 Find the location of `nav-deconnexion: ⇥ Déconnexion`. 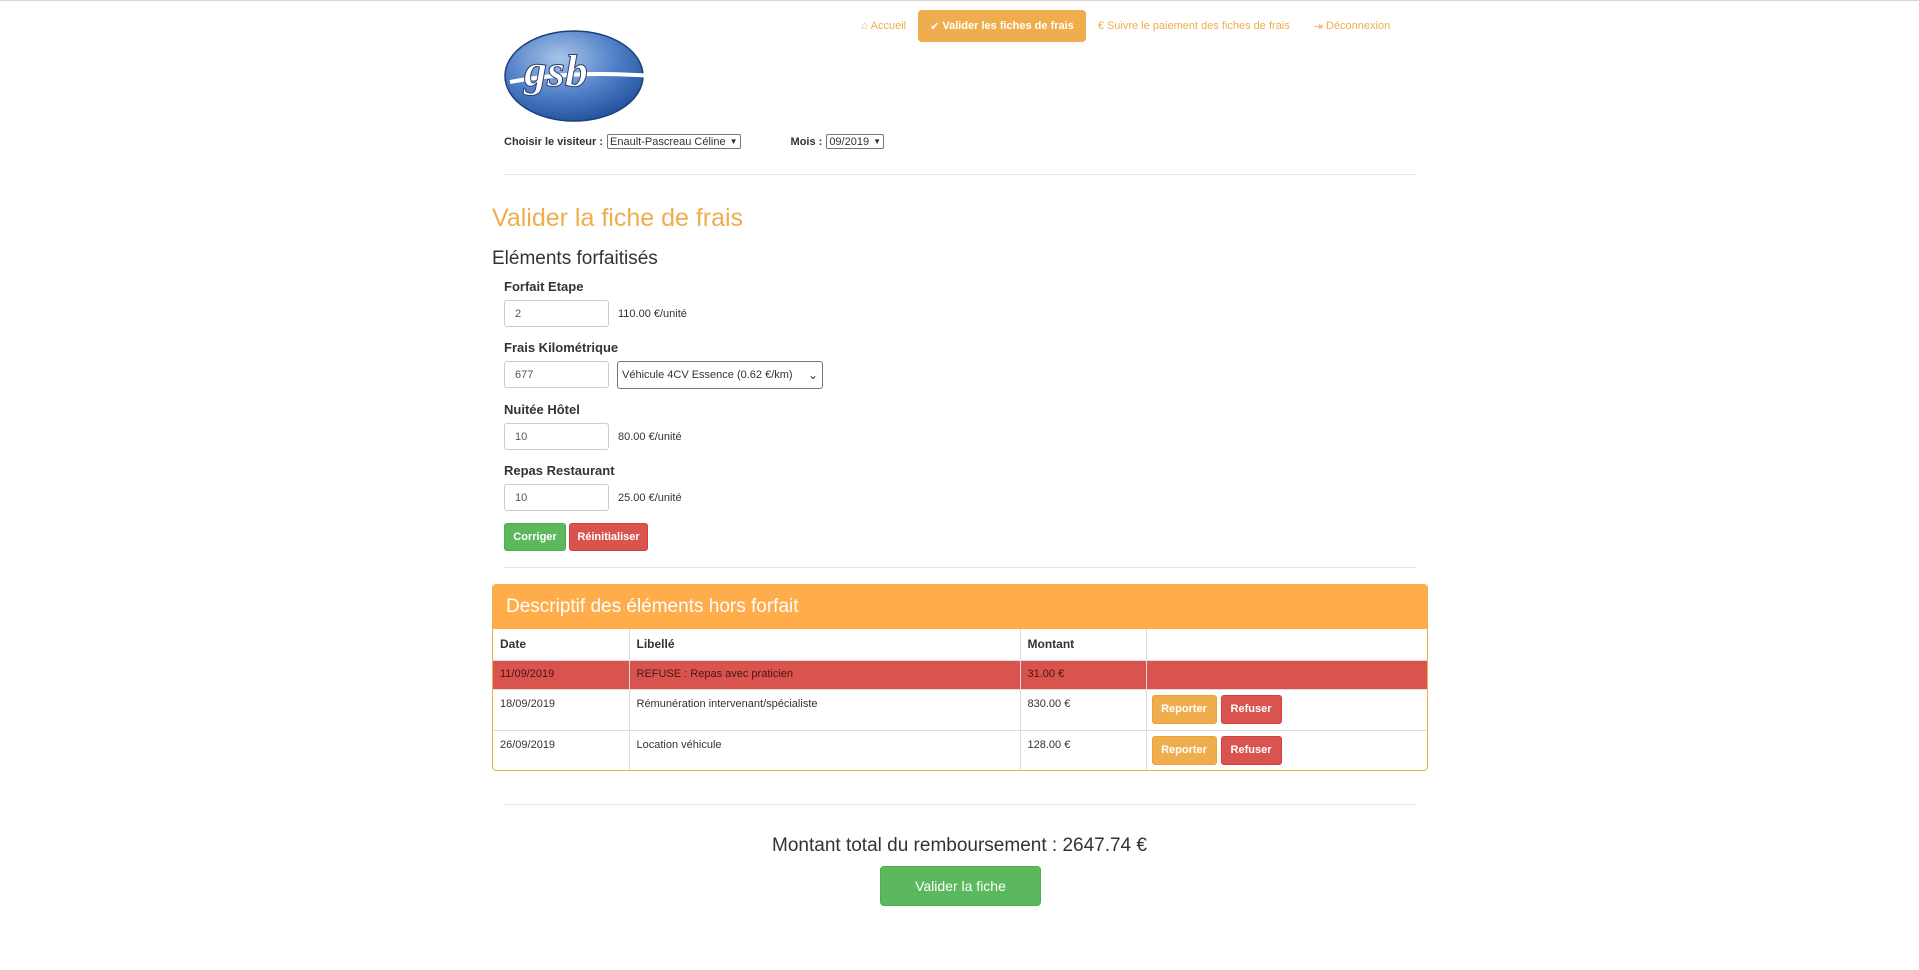

nav-deconnexion: ⇥ Déconnexion is located at coordinates (1352, 26).